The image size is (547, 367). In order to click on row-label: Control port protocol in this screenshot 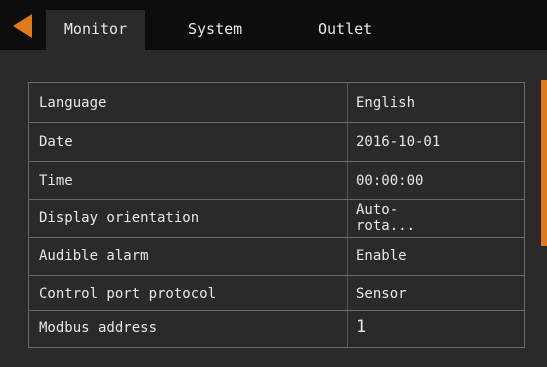, I will do `click(128, 294)`.